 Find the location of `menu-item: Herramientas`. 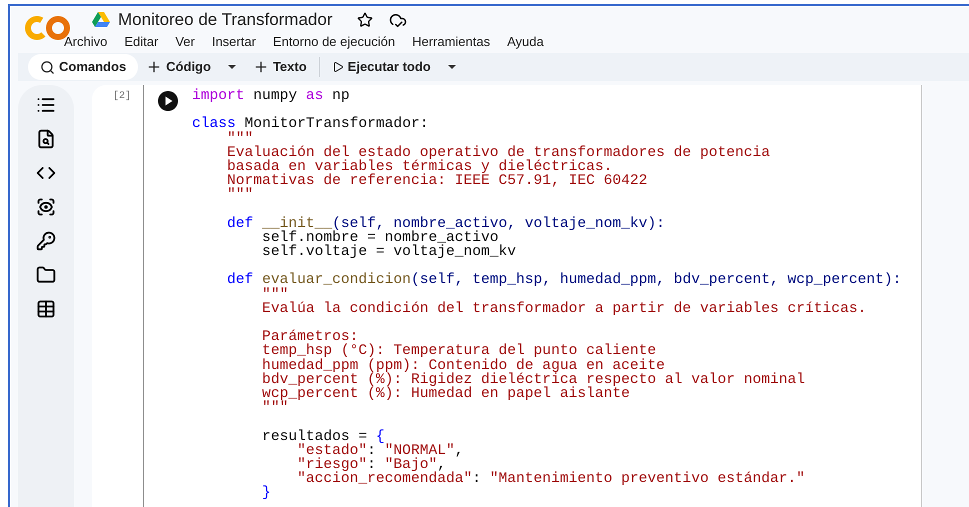

menu-item: Herramientas is located at coordinates (451, 41).